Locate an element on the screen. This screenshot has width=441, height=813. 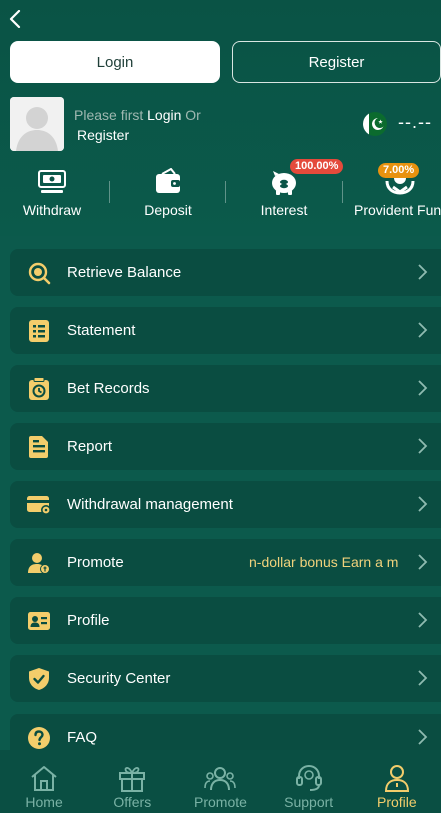
menu-item-label: Profile is located at coordinates (88, 620).